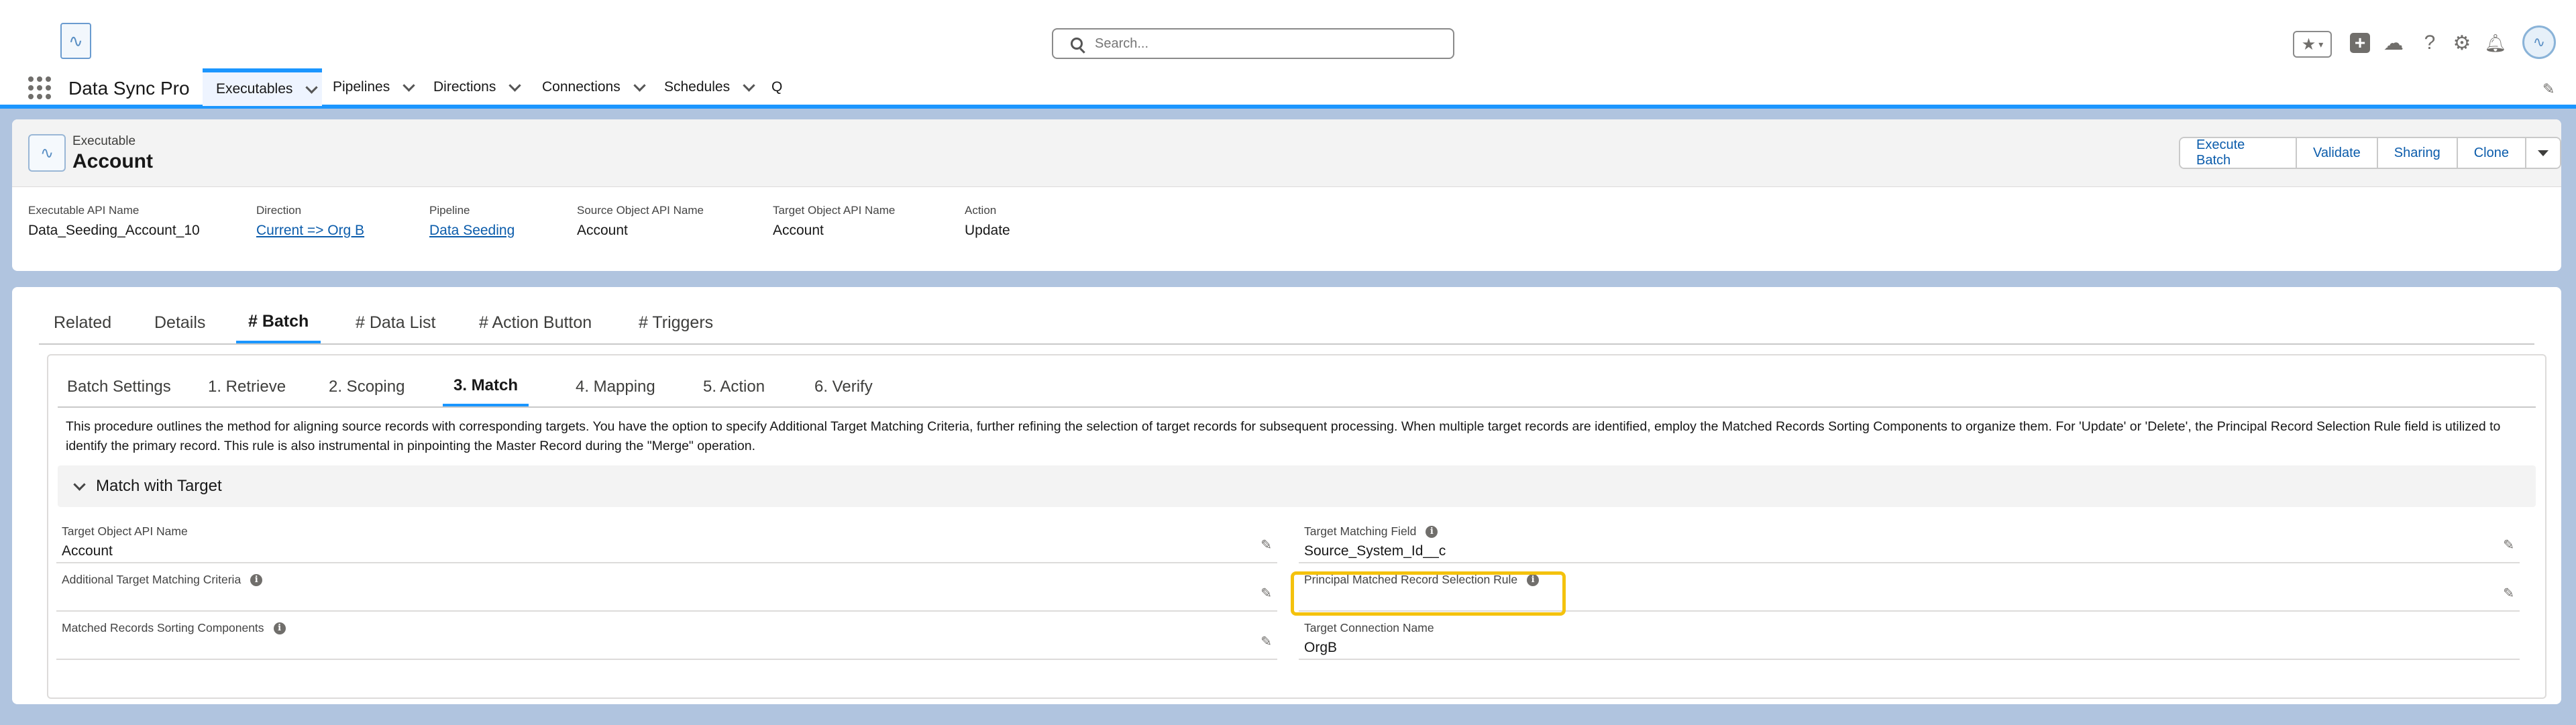 This screenshot has height=725, width=2576. What do you see at coordinates (361, 87) in the screenshot?
I see `nav-item-label: Pipelines` at bounding box center [361, 87].